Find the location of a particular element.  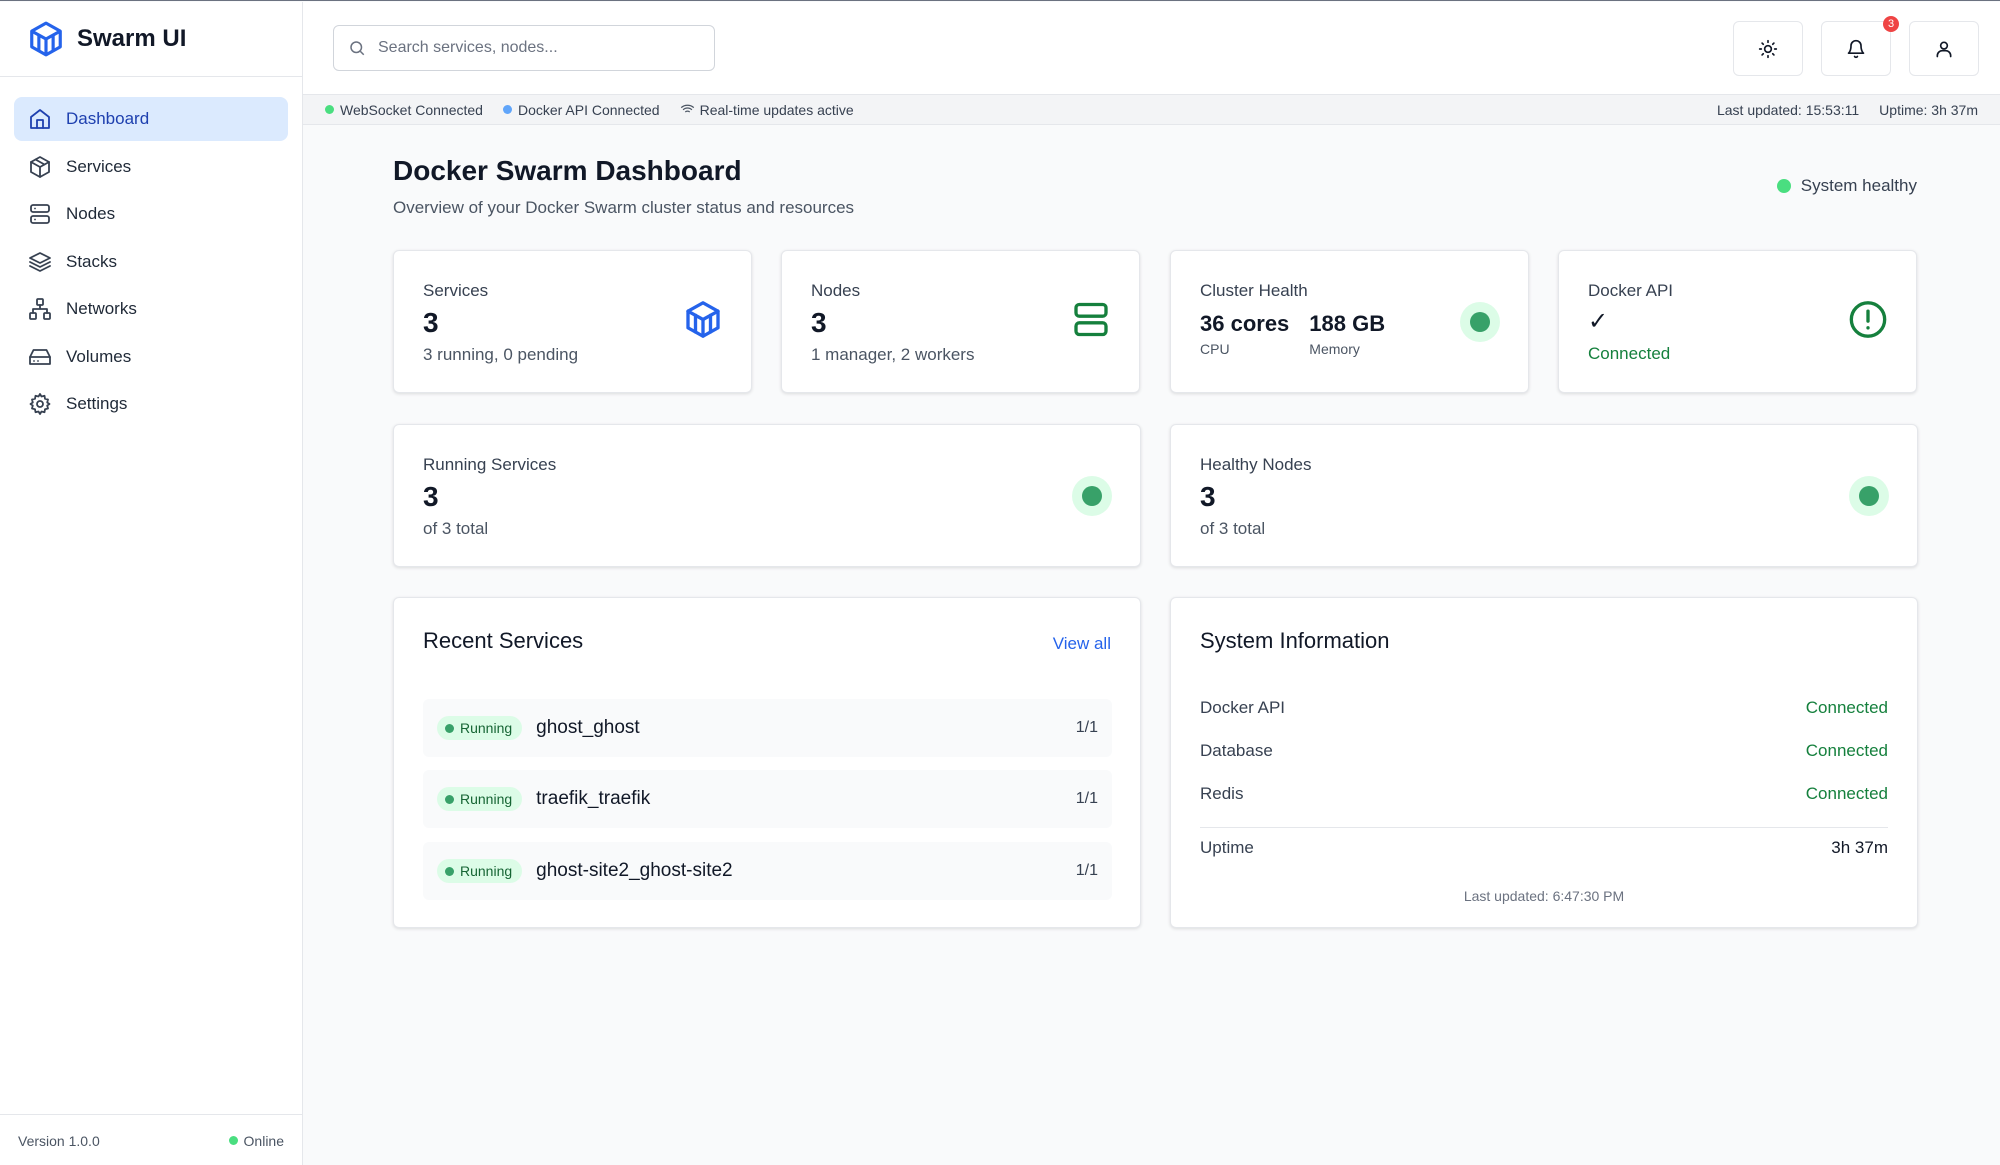

list-item: Running traefik_traefik 1/1 is located at coordinates (767, 799).